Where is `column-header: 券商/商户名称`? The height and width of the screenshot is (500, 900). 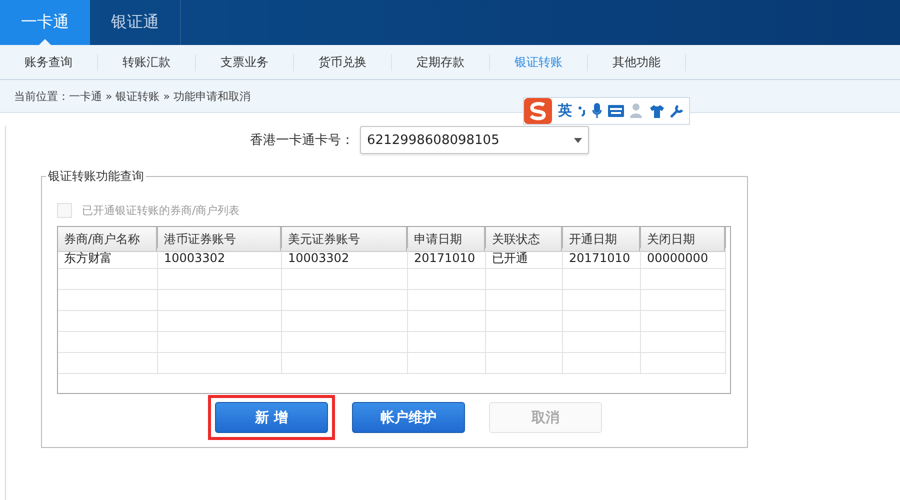 column-header: 券商/商户名称 is located at coordinates (108, 239).